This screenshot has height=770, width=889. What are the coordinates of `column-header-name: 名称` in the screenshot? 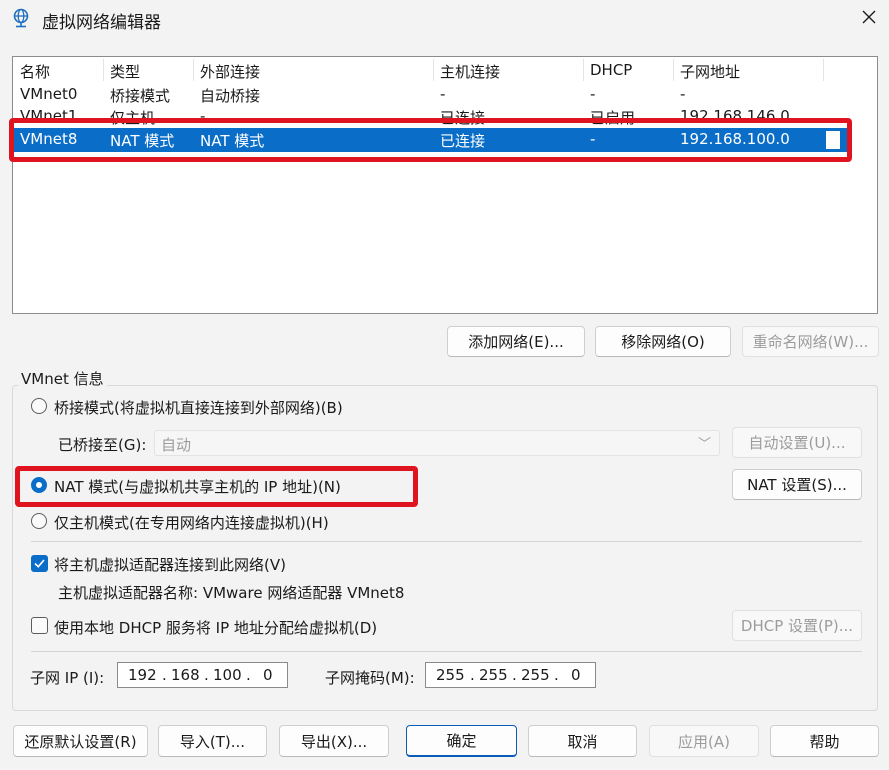 It's located at (35, 71).